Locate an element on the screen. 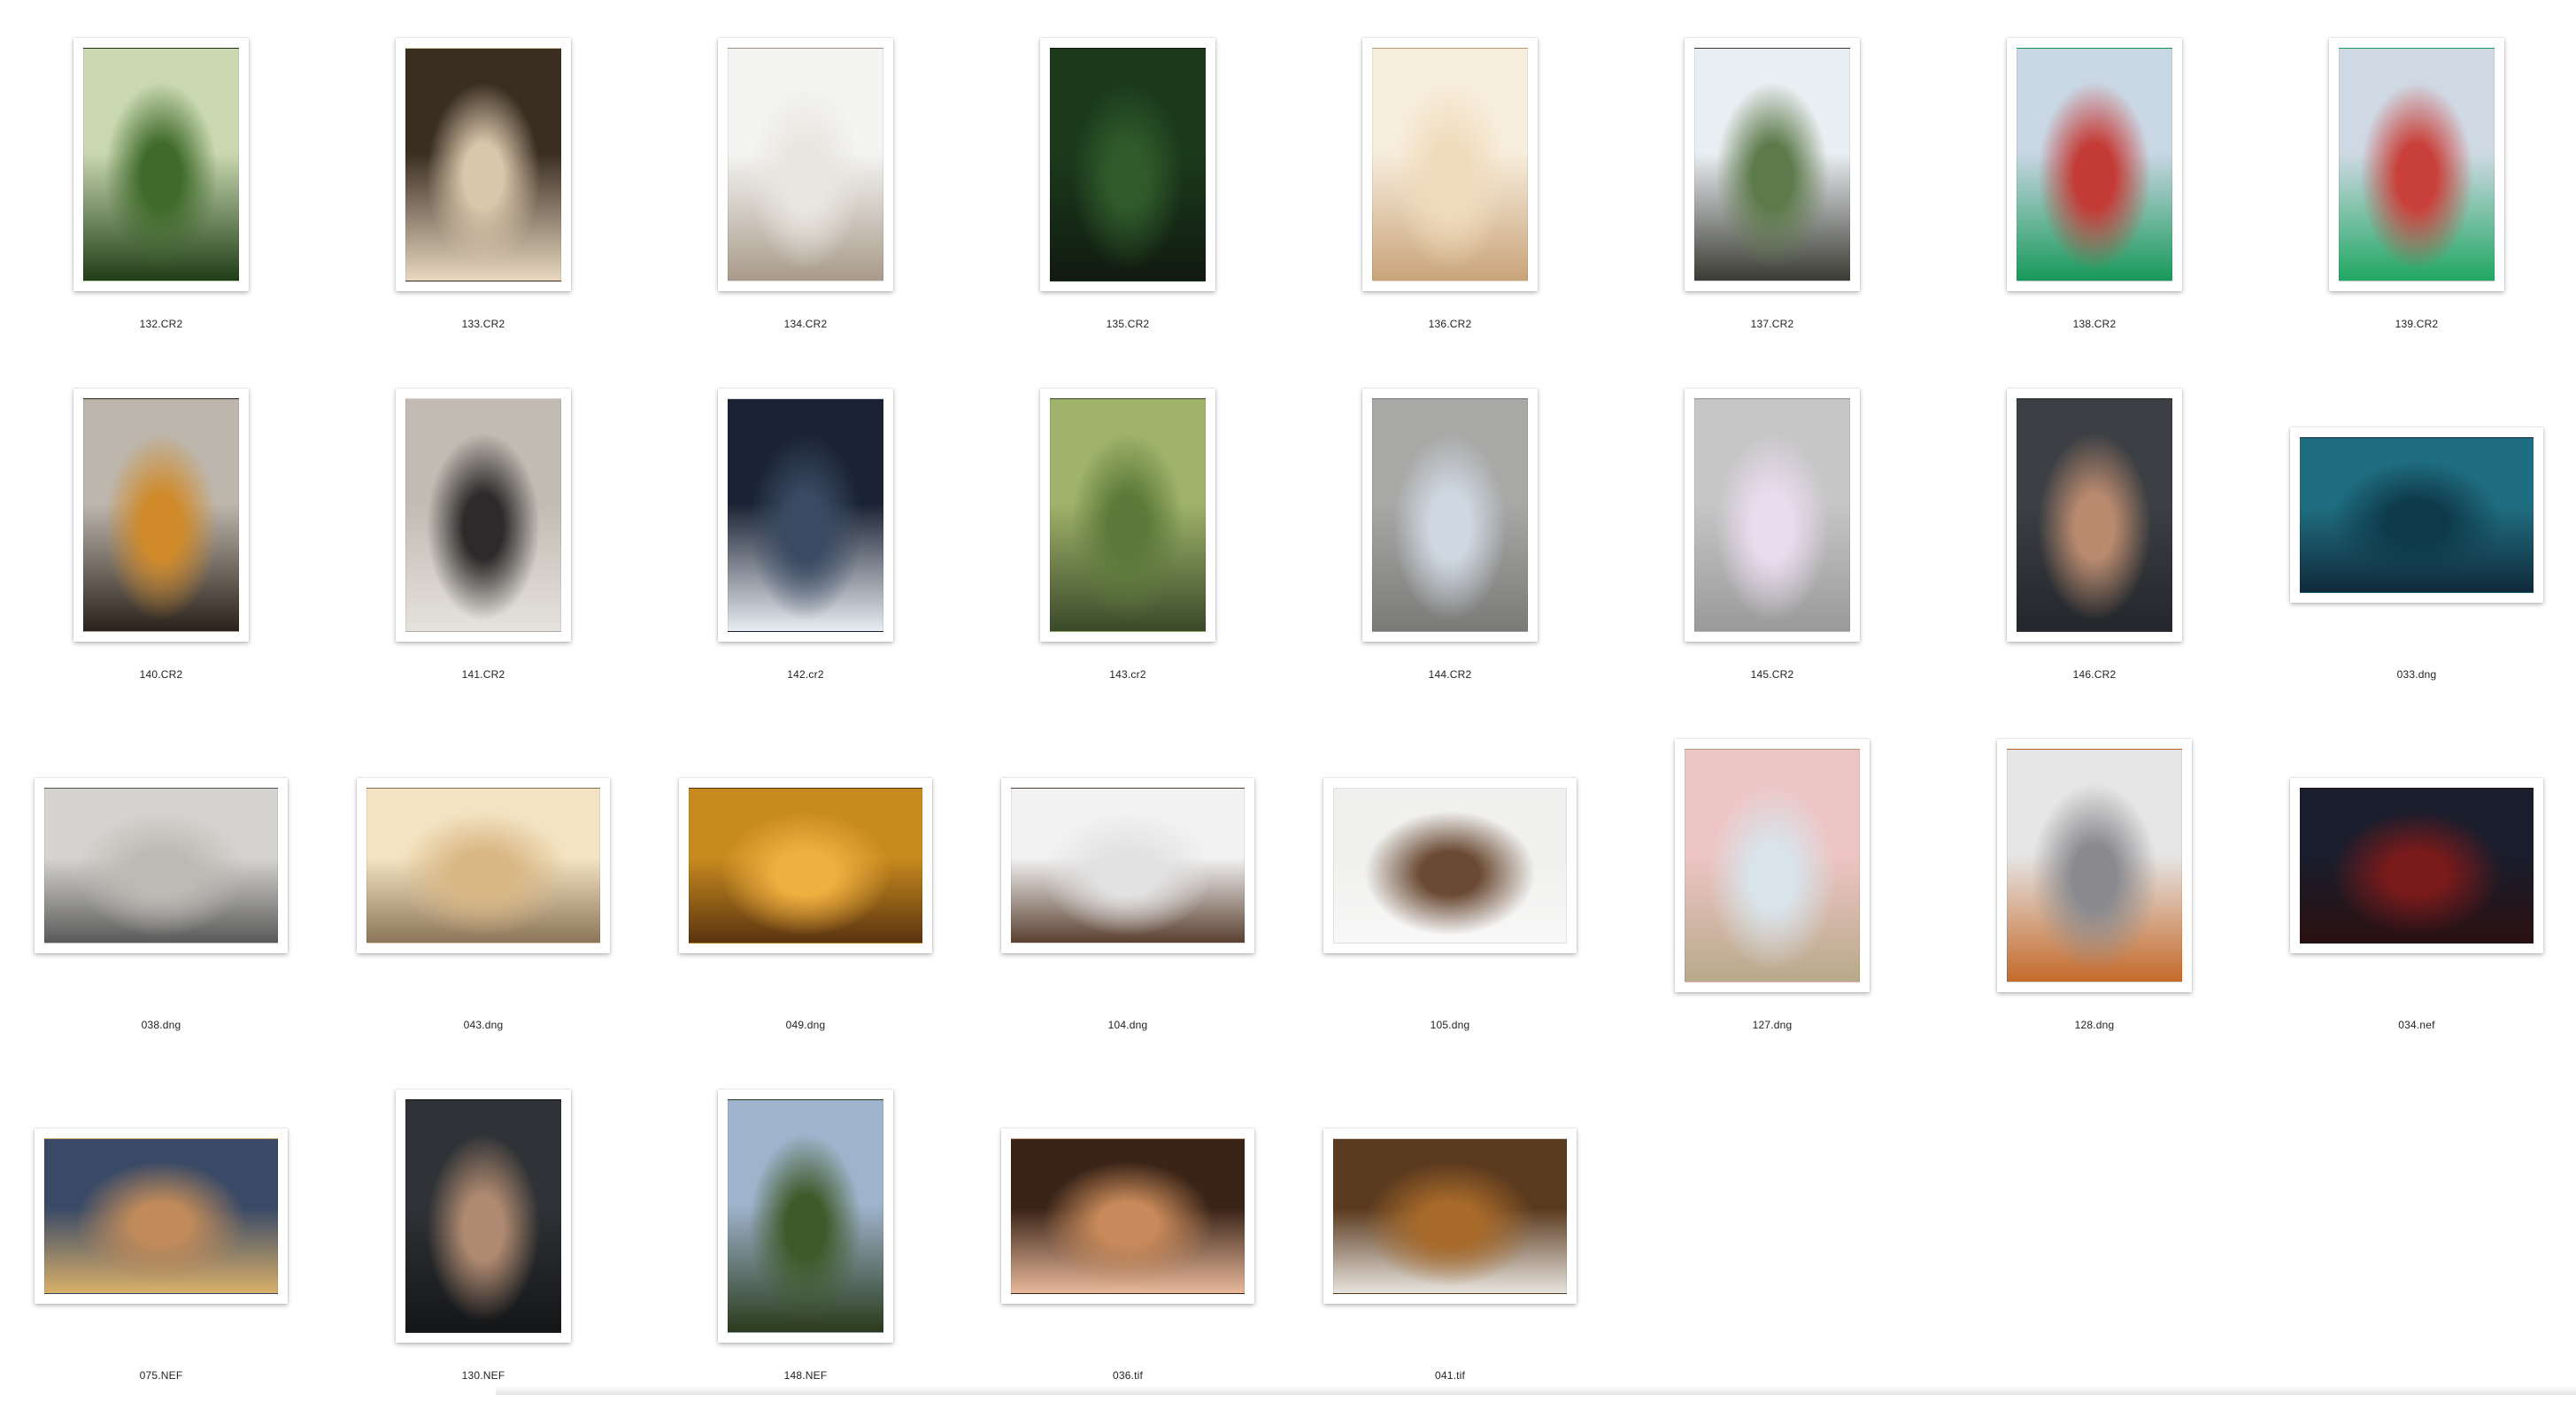  file-item: 137.CR2 is located at coordinates (1772, 175).